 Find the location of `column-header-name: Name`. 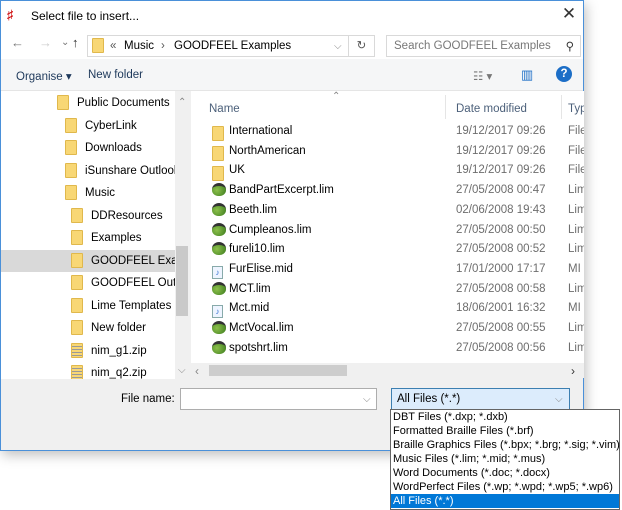

column-header-name: Name is located at coordinates (224, 109).